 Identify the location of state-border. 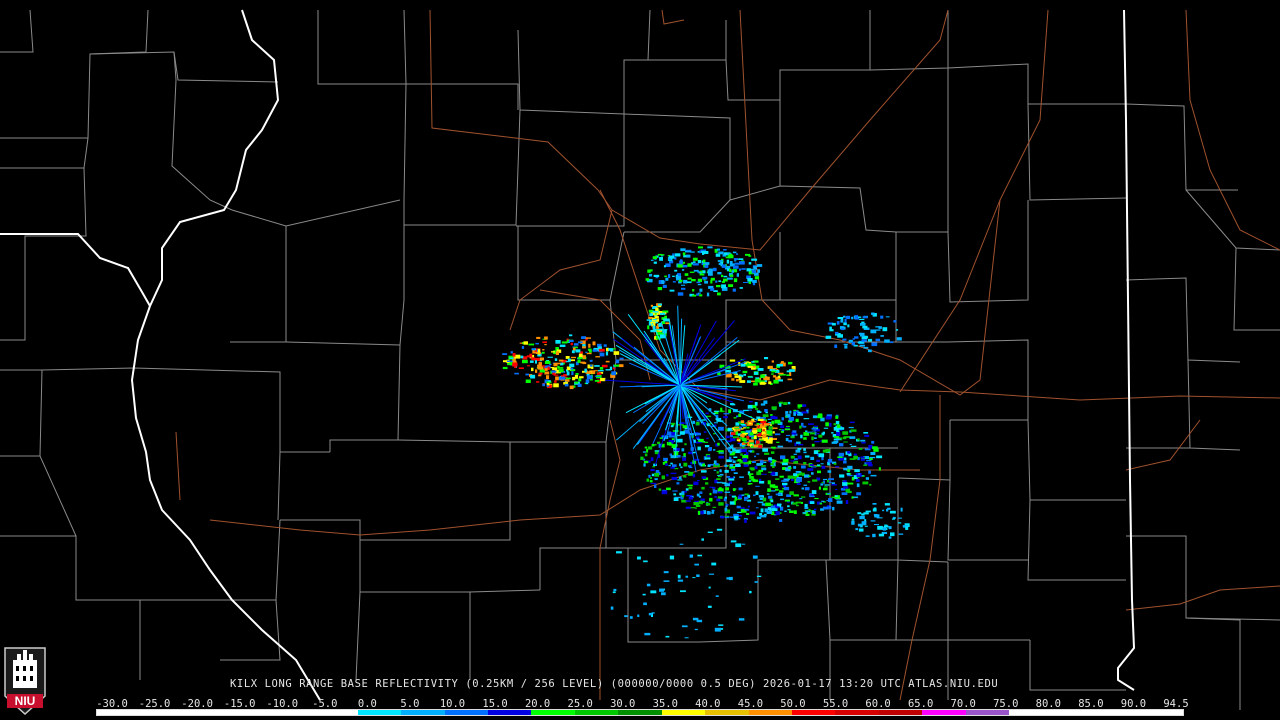
(225, 355).